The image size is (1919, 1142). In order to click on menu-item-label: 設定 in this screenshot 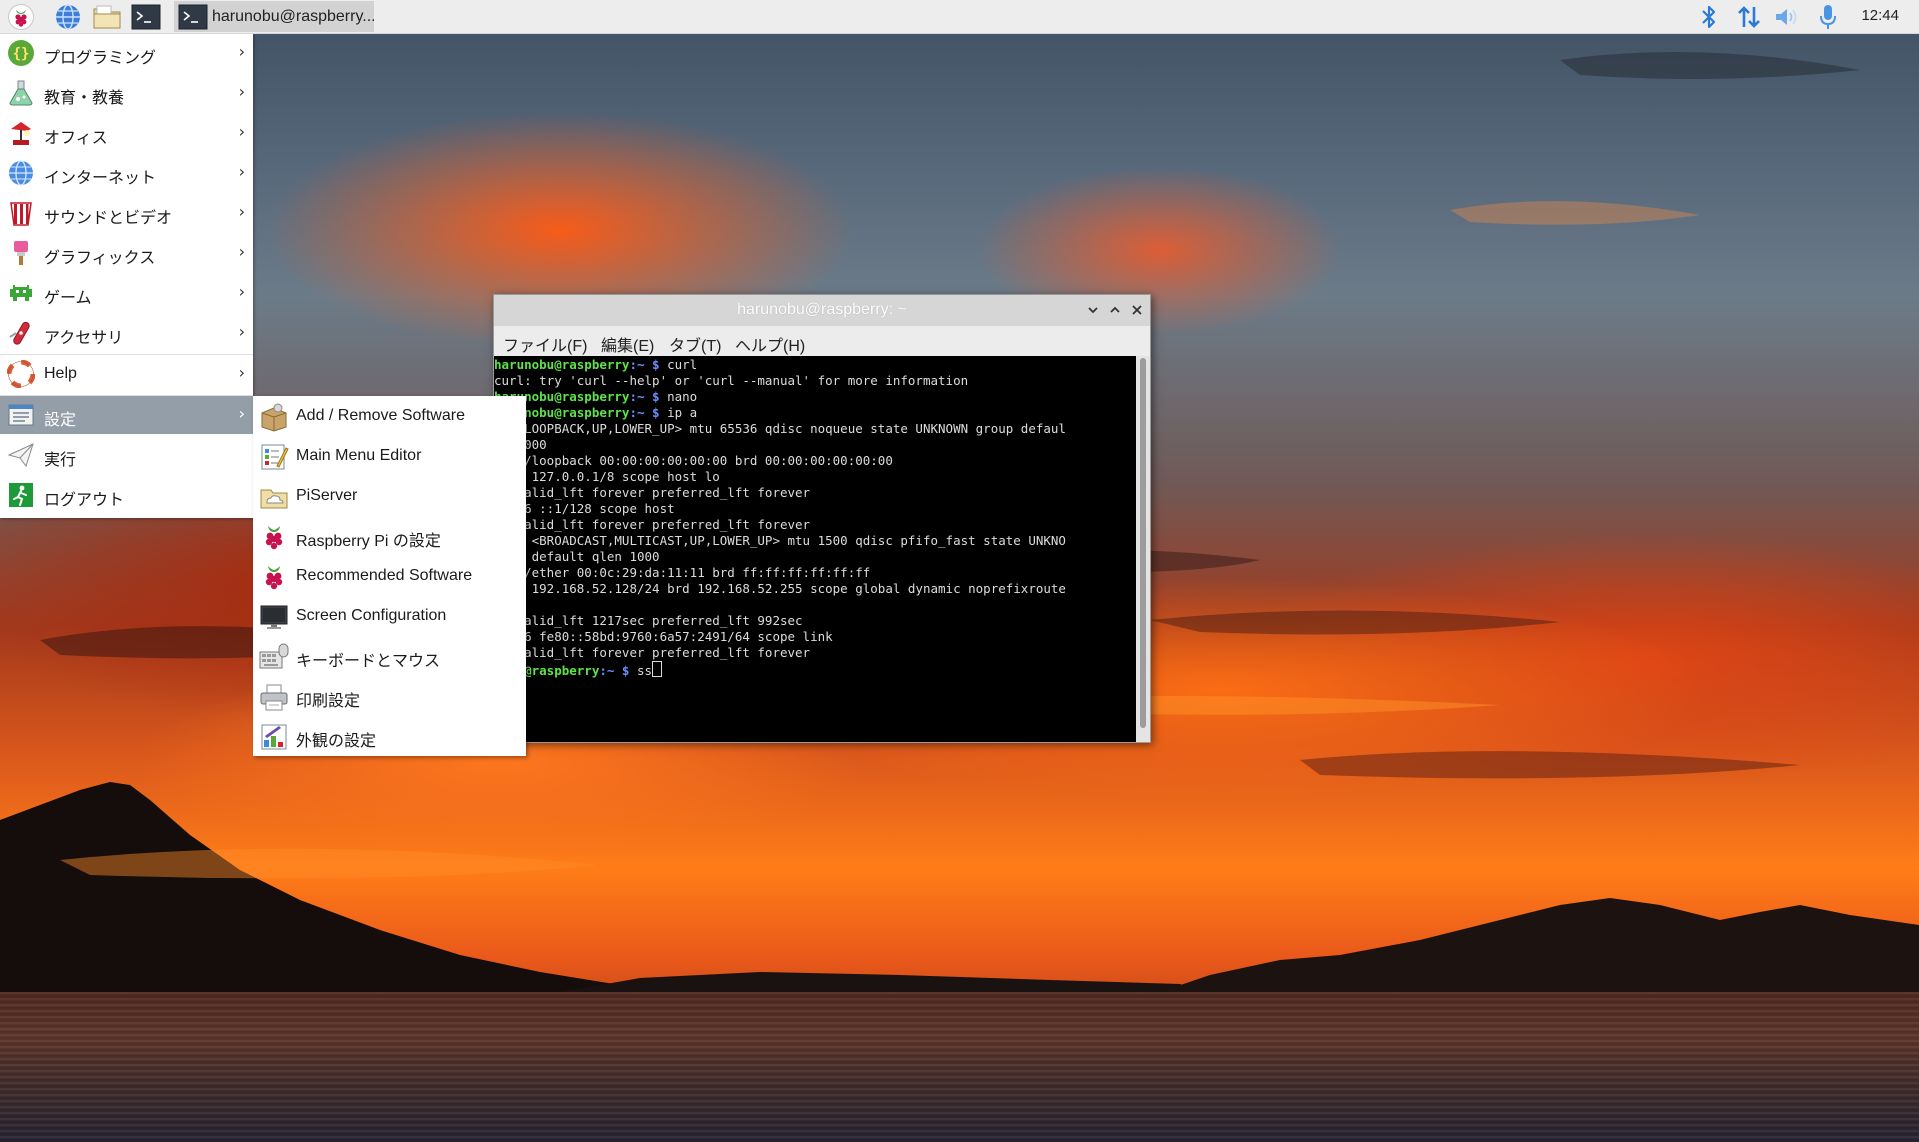, I will do `click(60, 420)`.